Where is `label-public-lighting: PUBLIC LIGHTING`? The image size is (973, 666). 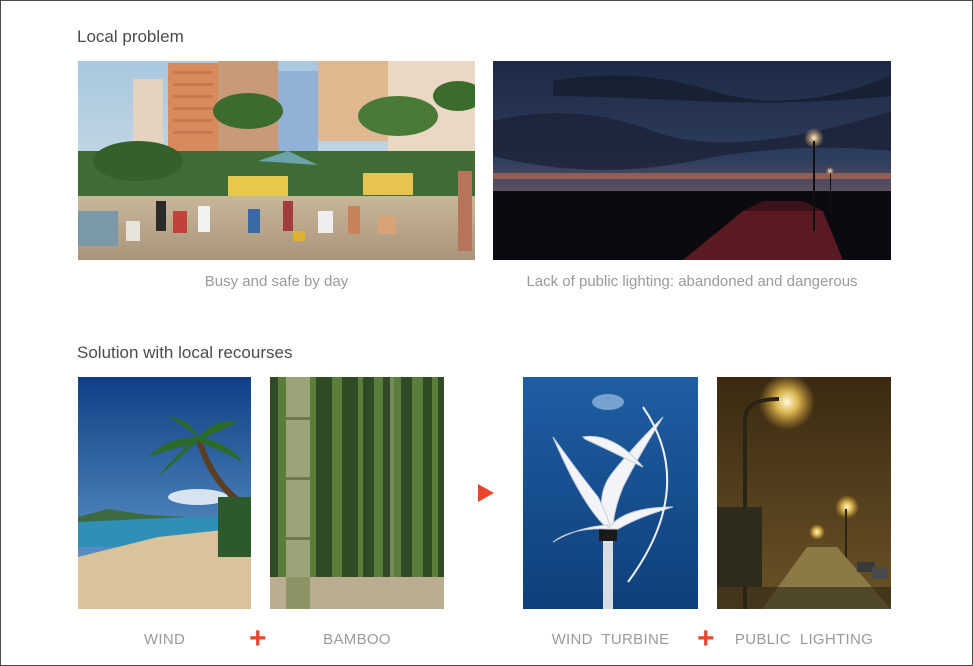
label-public-lighting: PUBLIC LIGHTING is located at coordinates (804, 639).